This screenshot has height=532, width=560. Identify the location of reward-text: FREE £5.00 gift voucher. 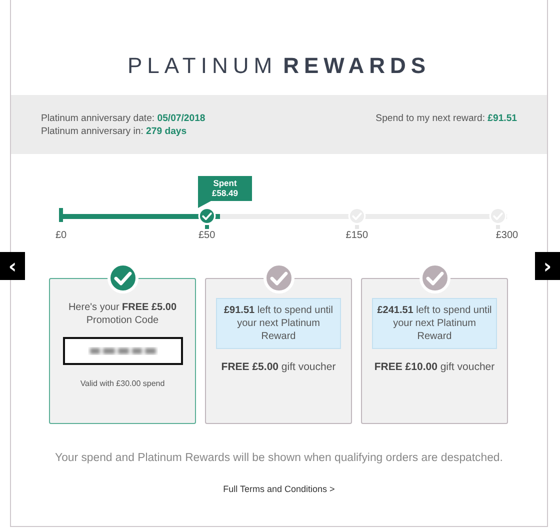
(278, 367).